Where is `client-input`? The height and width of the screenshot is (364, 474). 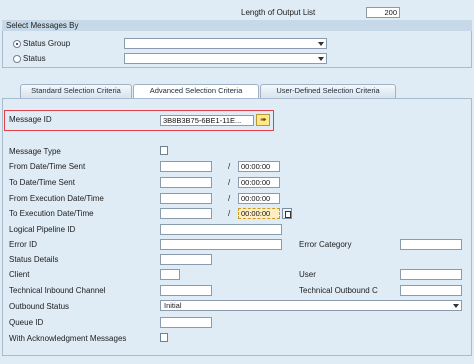 client-input is located at coordinates (170, 274).